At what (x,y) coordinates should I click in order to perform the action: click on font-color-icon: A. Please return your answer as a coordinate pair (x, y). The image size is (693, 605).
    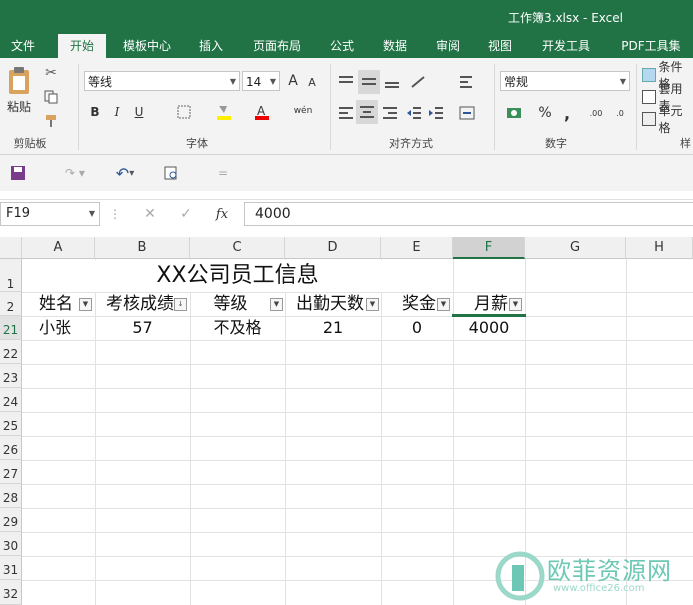
    Looking at the image, I should click on (262, 112).